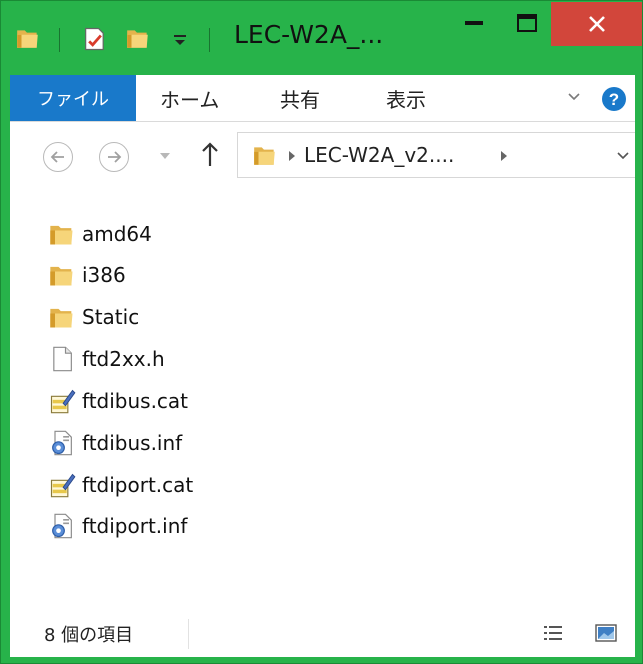  I want to click on list-item: ftdibus.inf, so click(115, 443).